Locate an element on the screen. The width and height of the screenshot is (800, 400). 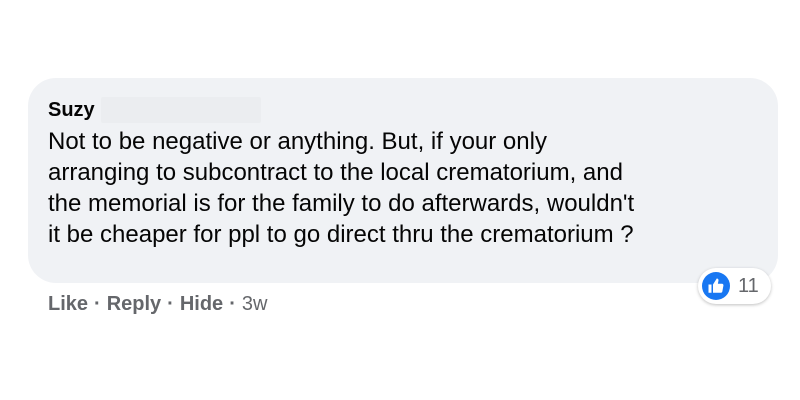
redacted-author-surname is located at coordinates (180, 110).